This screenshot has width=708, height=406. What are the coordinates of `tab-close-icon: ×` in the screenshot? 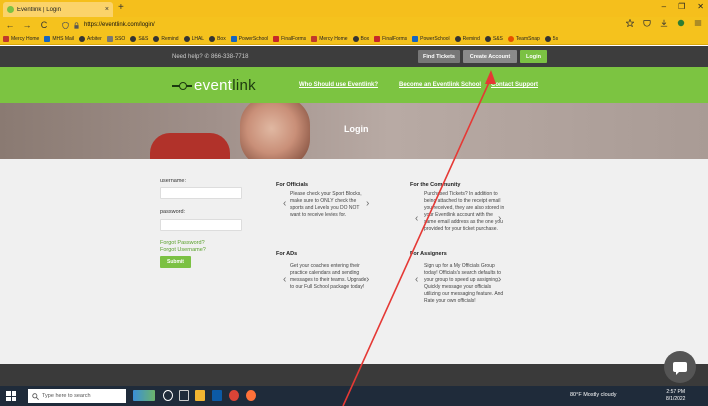 It's located at (107, 9).